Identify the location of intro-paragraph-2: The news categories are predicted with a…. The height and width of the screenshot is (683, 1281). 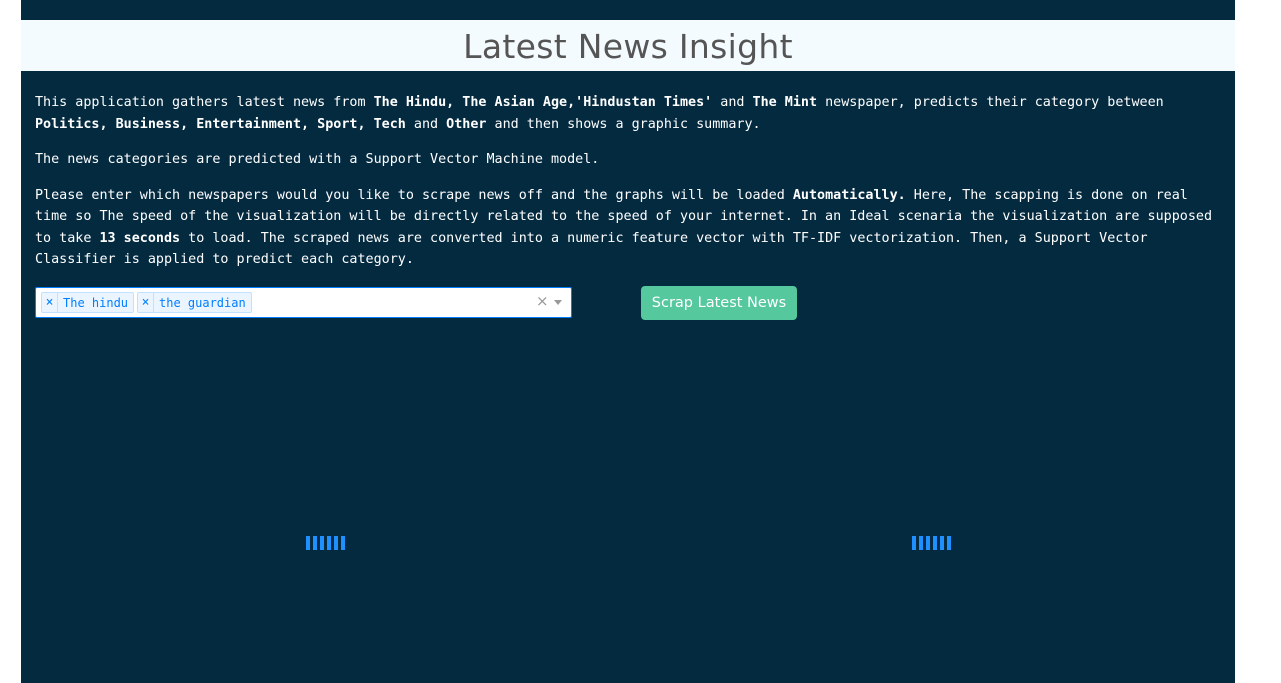
(317, 159).